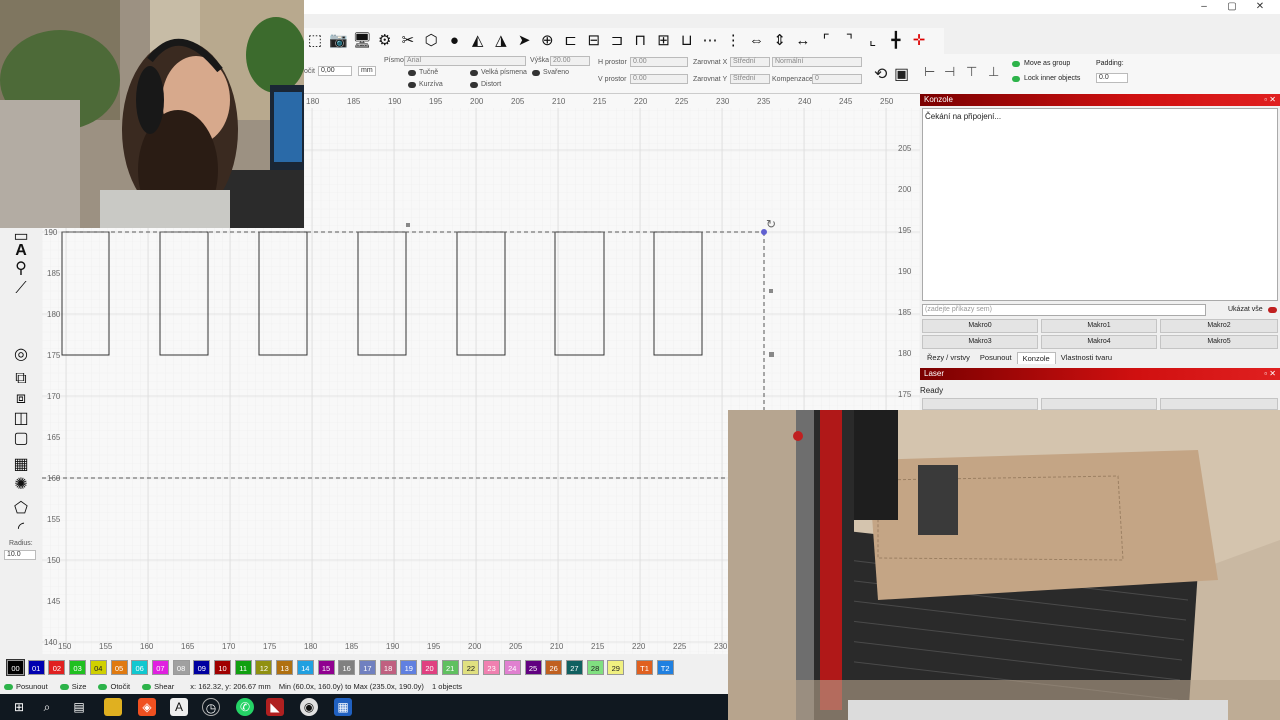 This screenshot has height=720, width=1280. Describe the element at coordinates (803, 41) in the screenshot. I see `same-width-icon: ↔` at that location.